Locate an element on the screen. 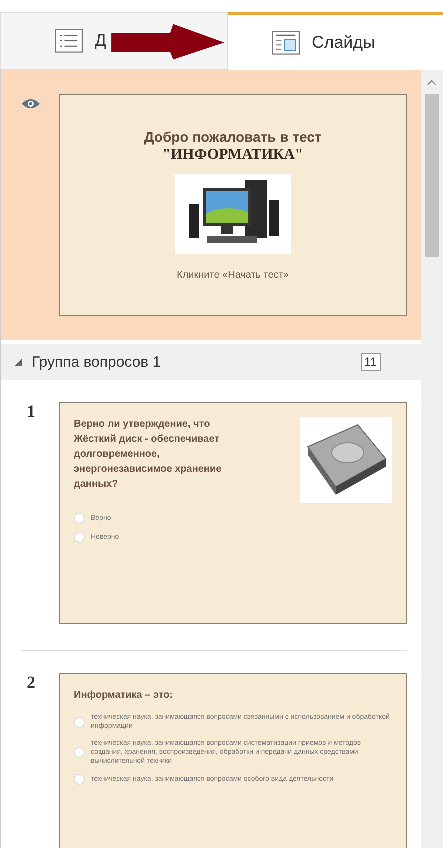 The height and width of the screenshot is (848, 443). group-header: Группа вопросов 1 11 is located at coordinates (211, 362).